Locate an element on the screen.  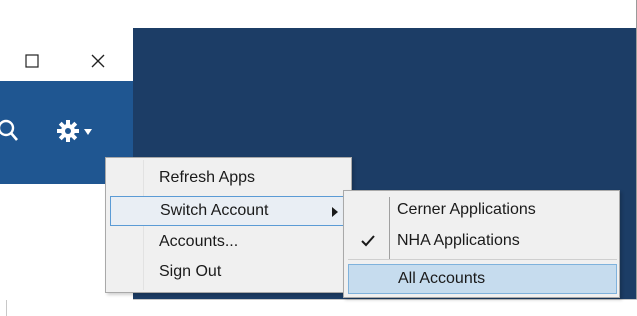
close-button is located at coordinates (98, 61).